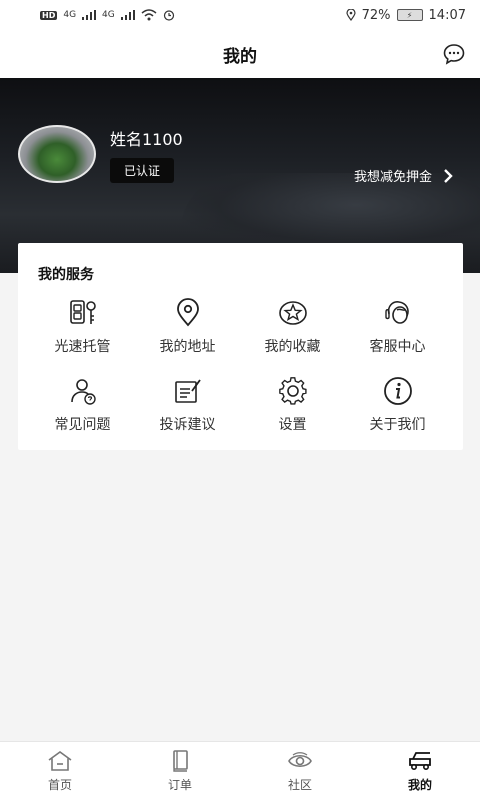 This screenshot has height=800, width=480. What do you see at coordinates (419, 784) in the screenshot?
I see `tab-label: 我的` at bounding box center [419, 784].